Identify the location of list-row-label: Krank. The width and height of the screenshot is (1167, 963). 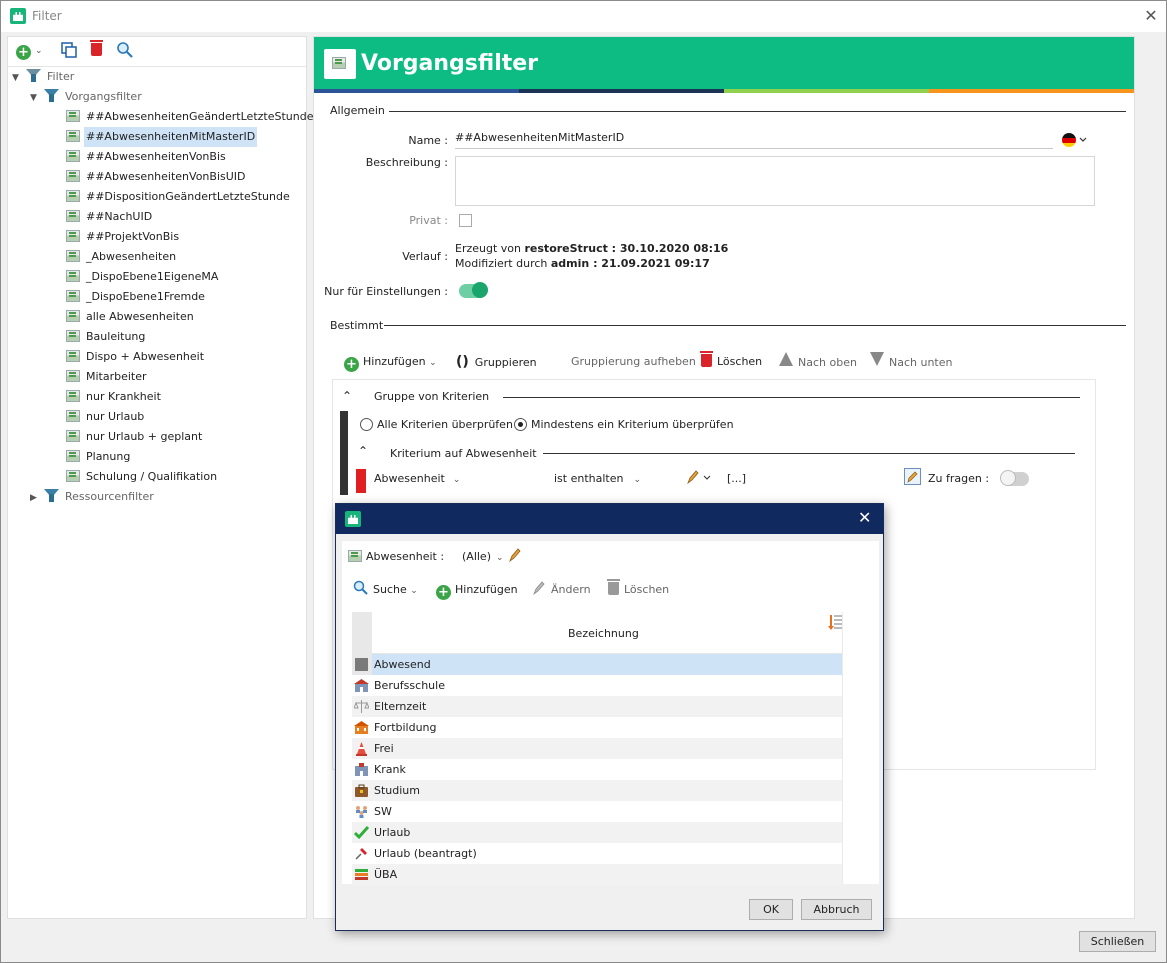
(390, 769).